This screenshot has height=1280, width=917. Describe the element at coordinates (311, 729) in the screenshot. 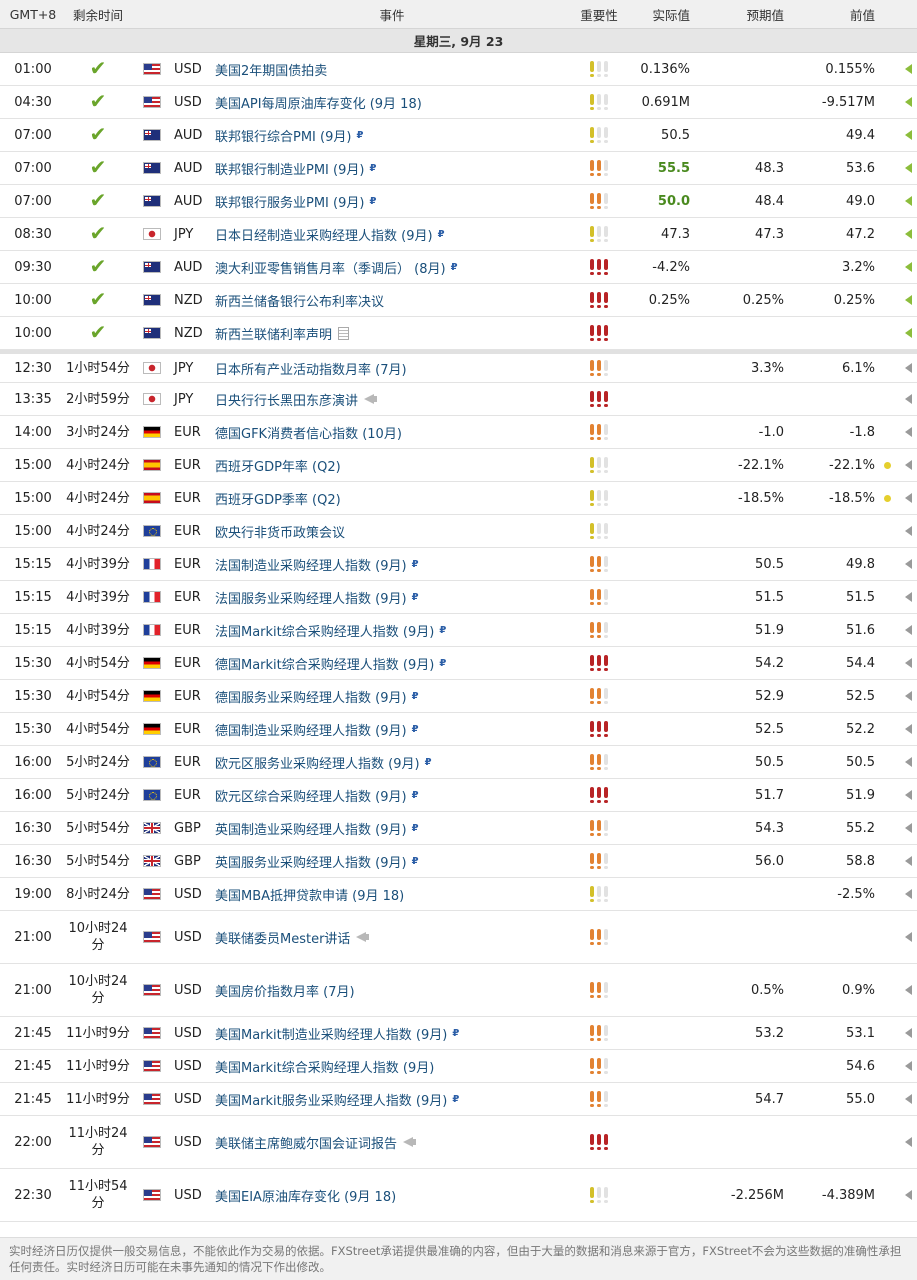

I see `event-name: 德国制造业采购经理人指数 (9月)` at that location.